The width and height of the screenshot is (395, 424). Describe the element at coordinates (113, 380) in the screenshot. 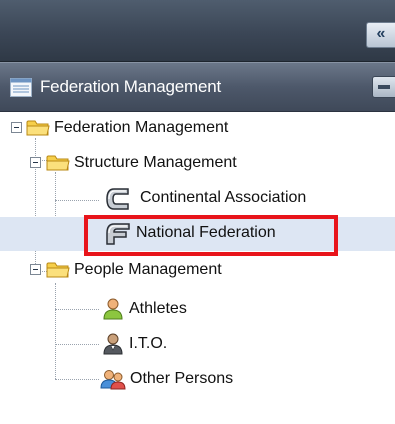

I see `group-persons-icon` at that location.